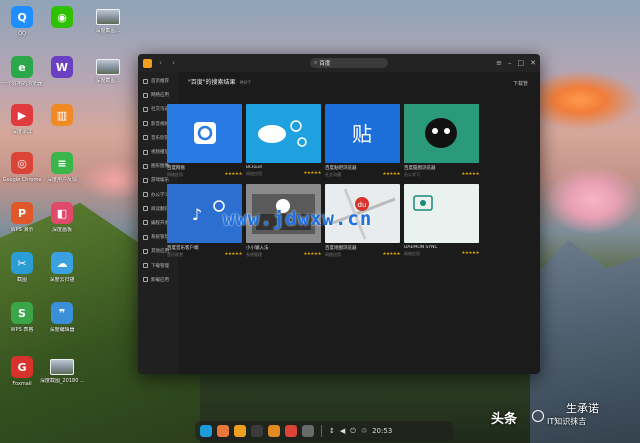 This screenshot has height=443, width=640. What do you see at coordinates (145, 81) in the screenshot?
I see `home-icon` at bounding box center [145, 81].